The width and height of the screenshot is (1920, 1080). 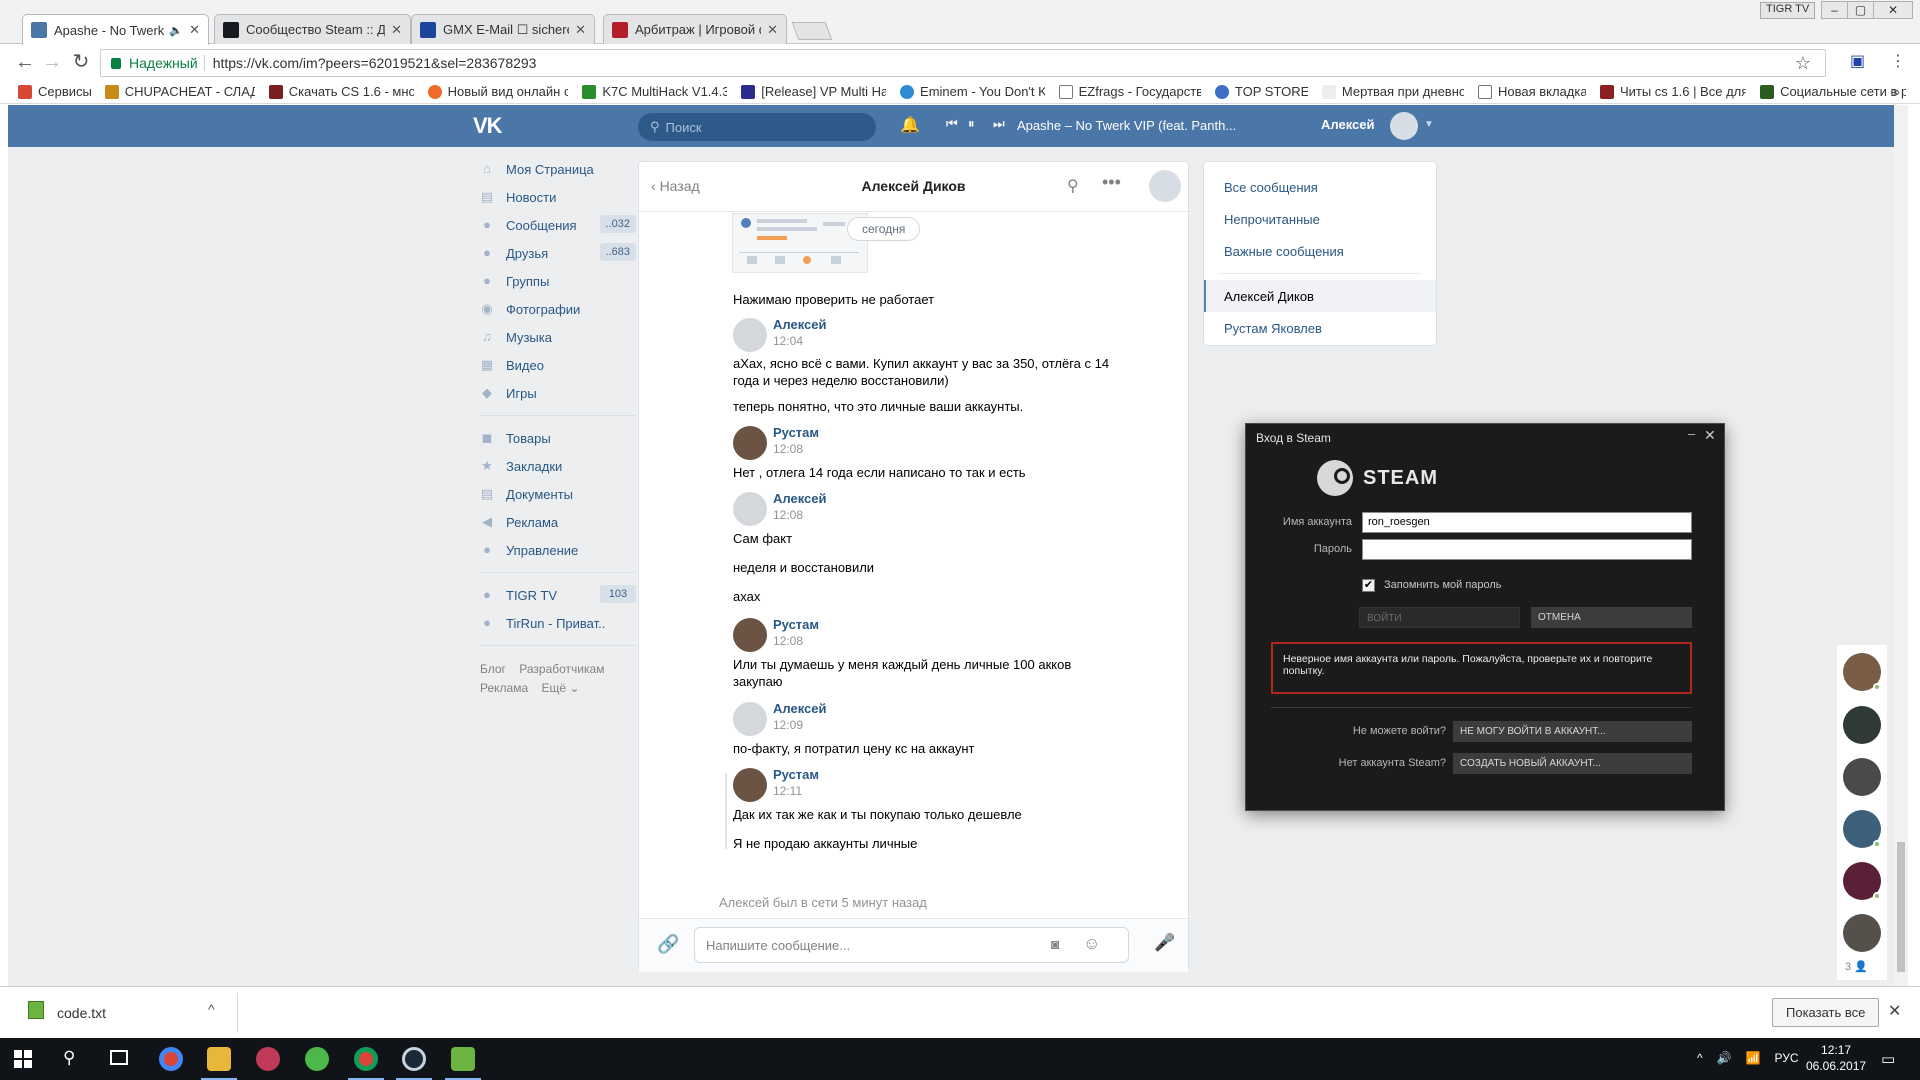 What do you see at coordinates (1368, 585) in the screenshot?
I see `remember-password-checkbox: ✔` at bounding box center [1368, 585].